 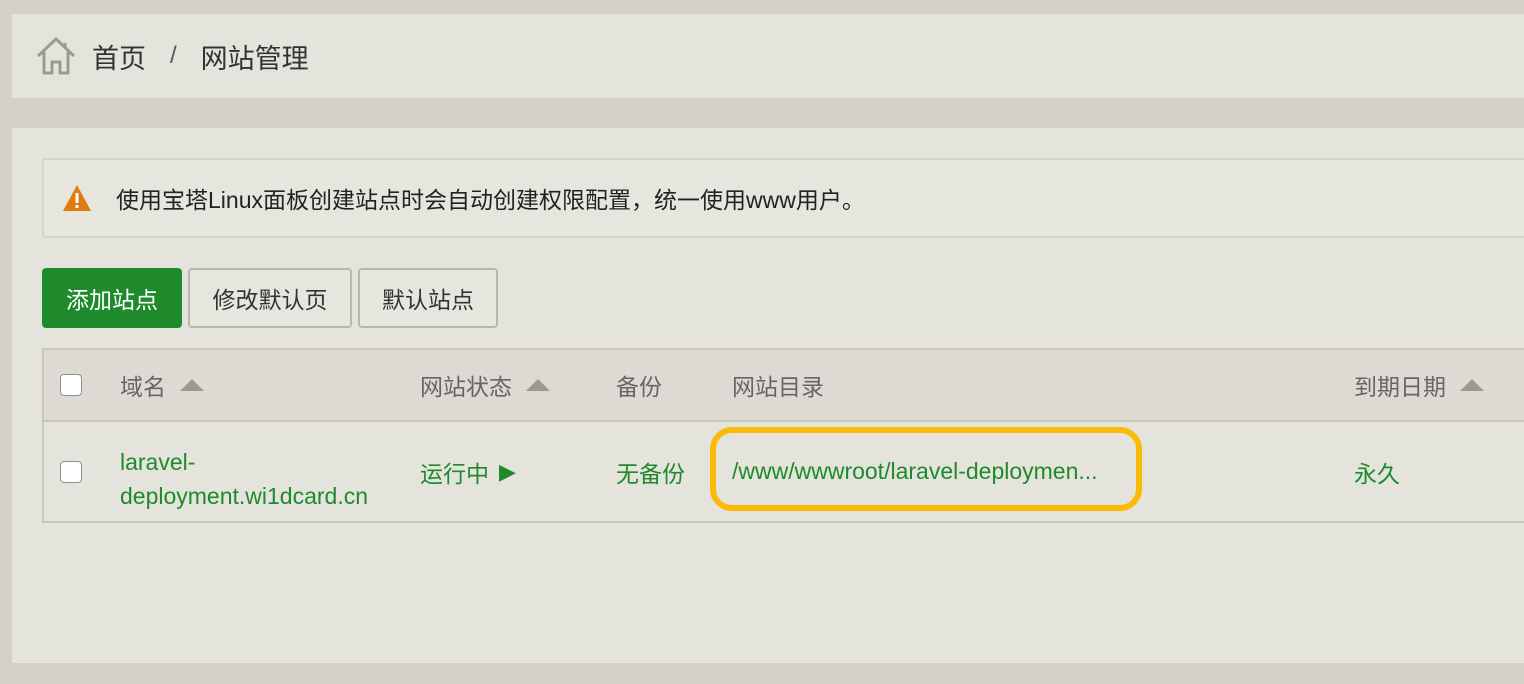 I want to click on row-select-cell, so click(x=71, y=471).